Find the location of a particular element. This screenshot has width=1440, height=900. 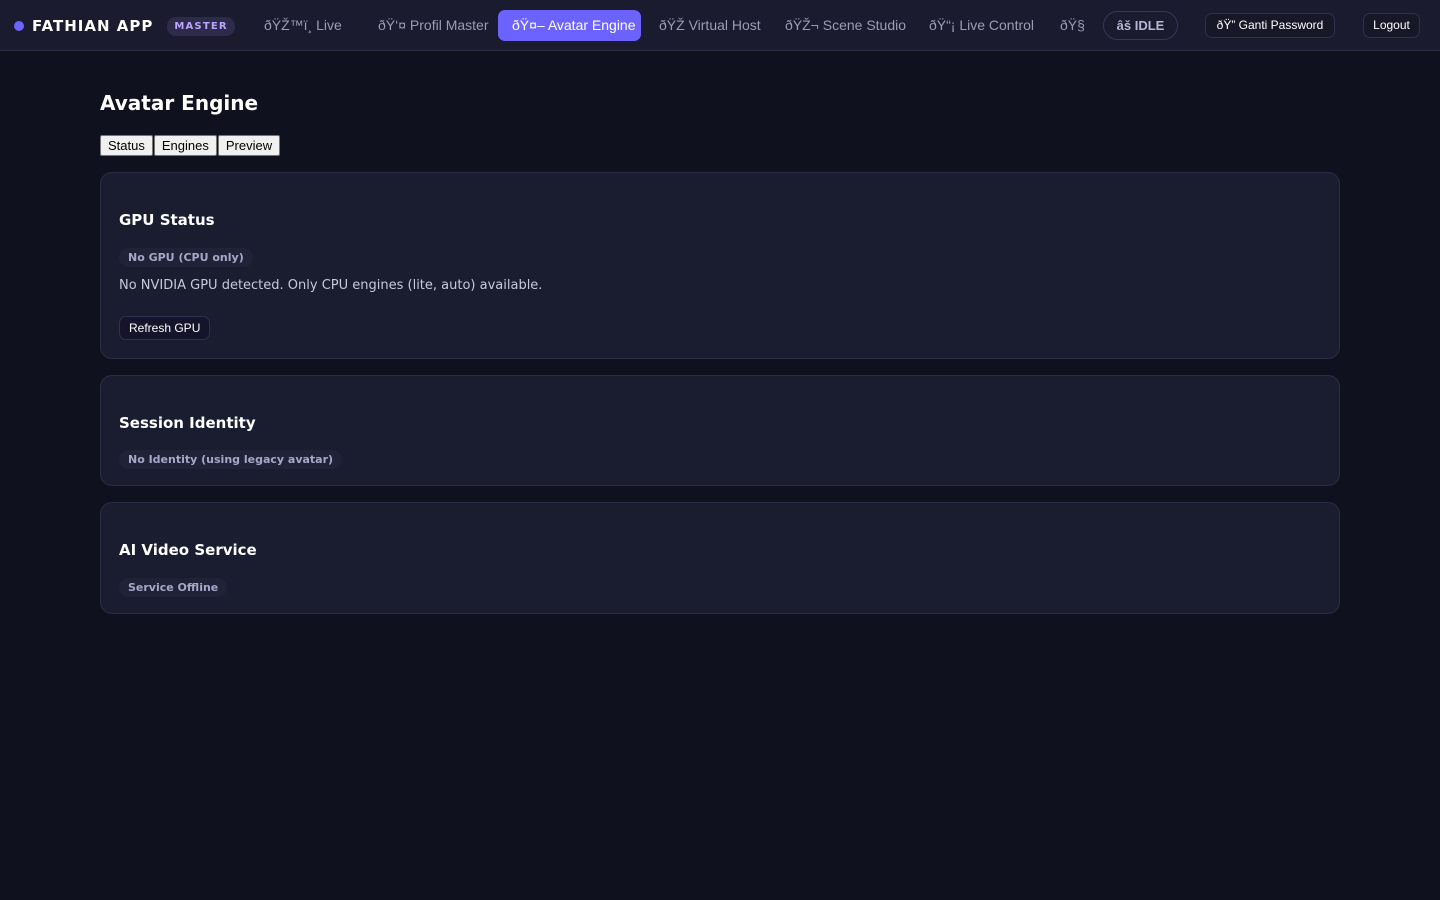

logout-button: Logout is located at coordinates (1391, 25).